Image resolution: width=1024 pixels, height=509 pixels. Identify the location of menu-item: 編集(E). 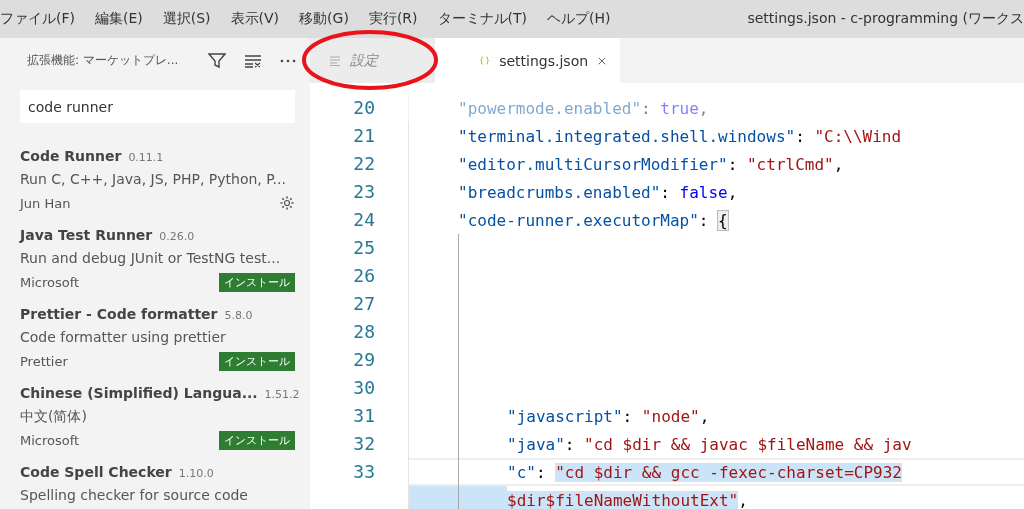
(119, 19).